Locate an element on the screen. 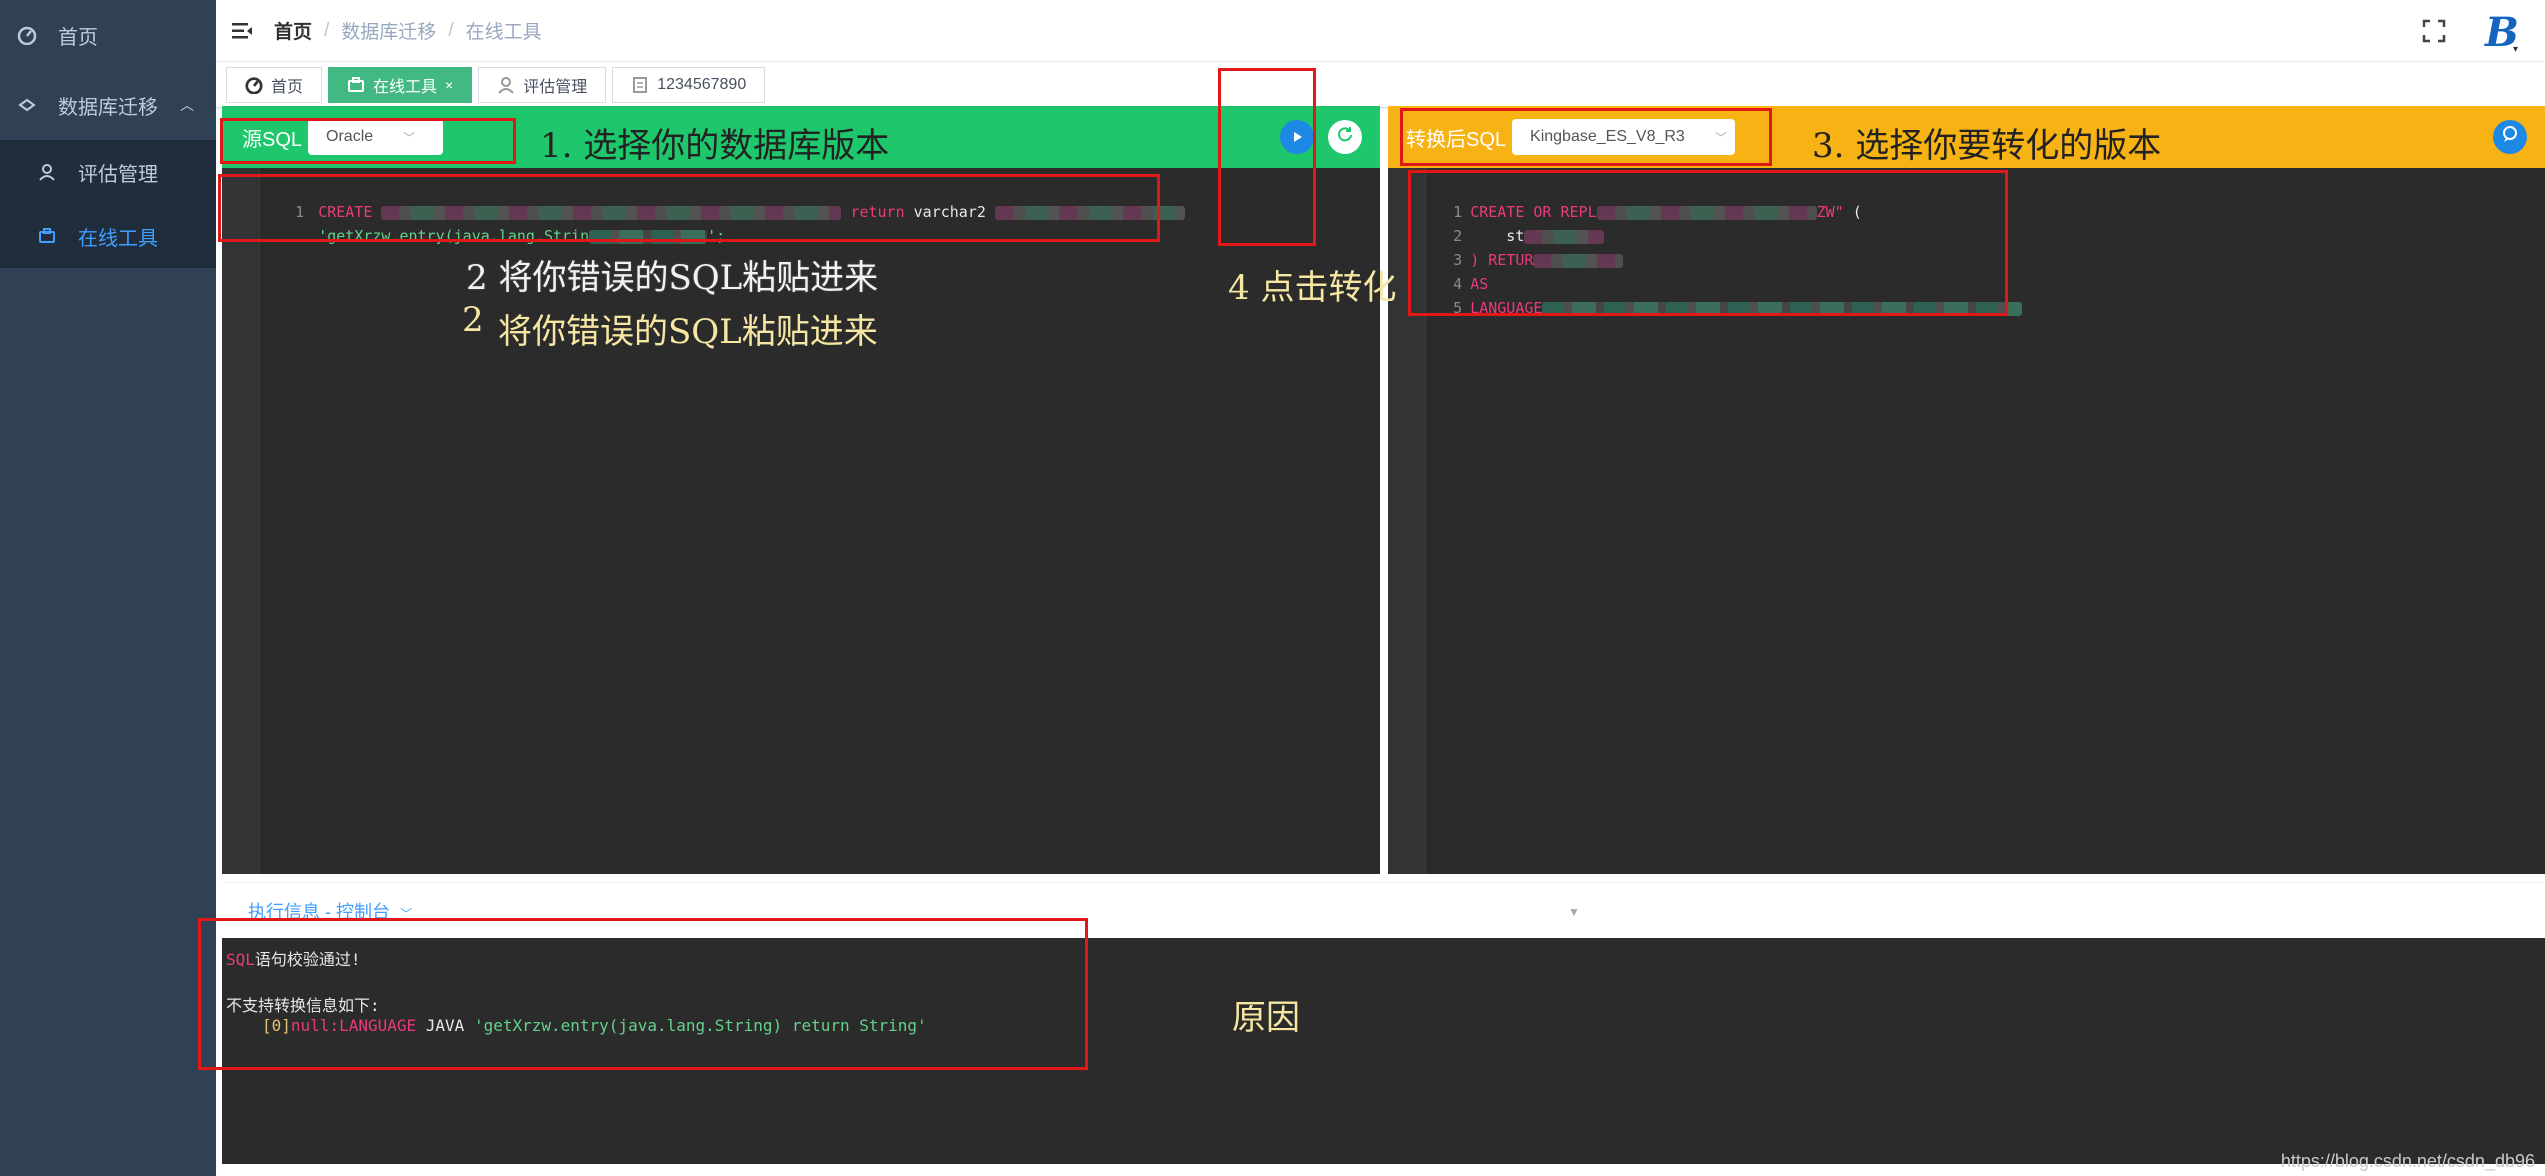 Image resolution: width=2545 pixels, height=1176 pixels. sidebar-item-label: 数据库迁移 is located at coordinates (108, 107).